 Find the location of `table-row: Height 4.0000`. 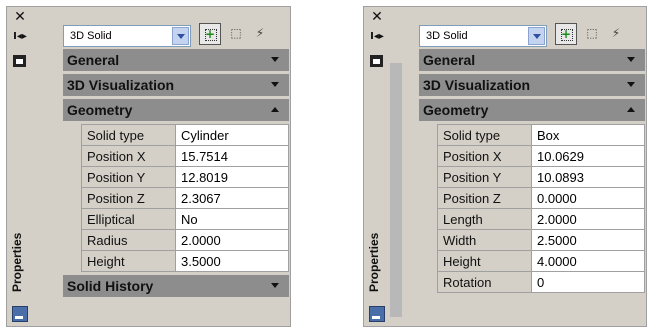

table-row: Height 4.0000 is located at coordinates (541, 261).